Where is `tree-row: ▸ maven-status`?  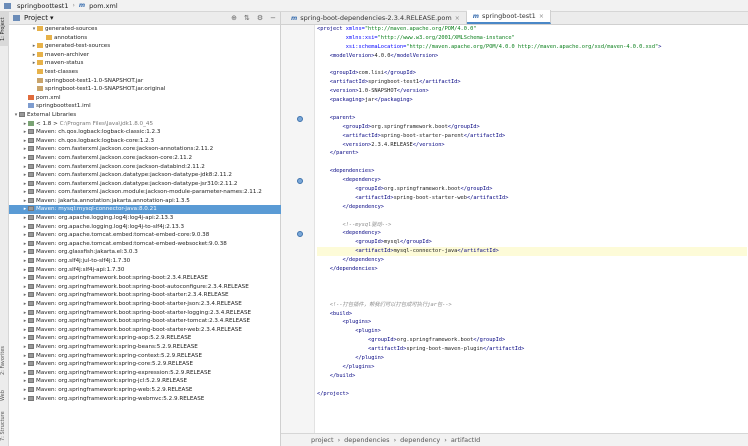
tree-row: ▸ maven-status is located at coordinates (145, 63).